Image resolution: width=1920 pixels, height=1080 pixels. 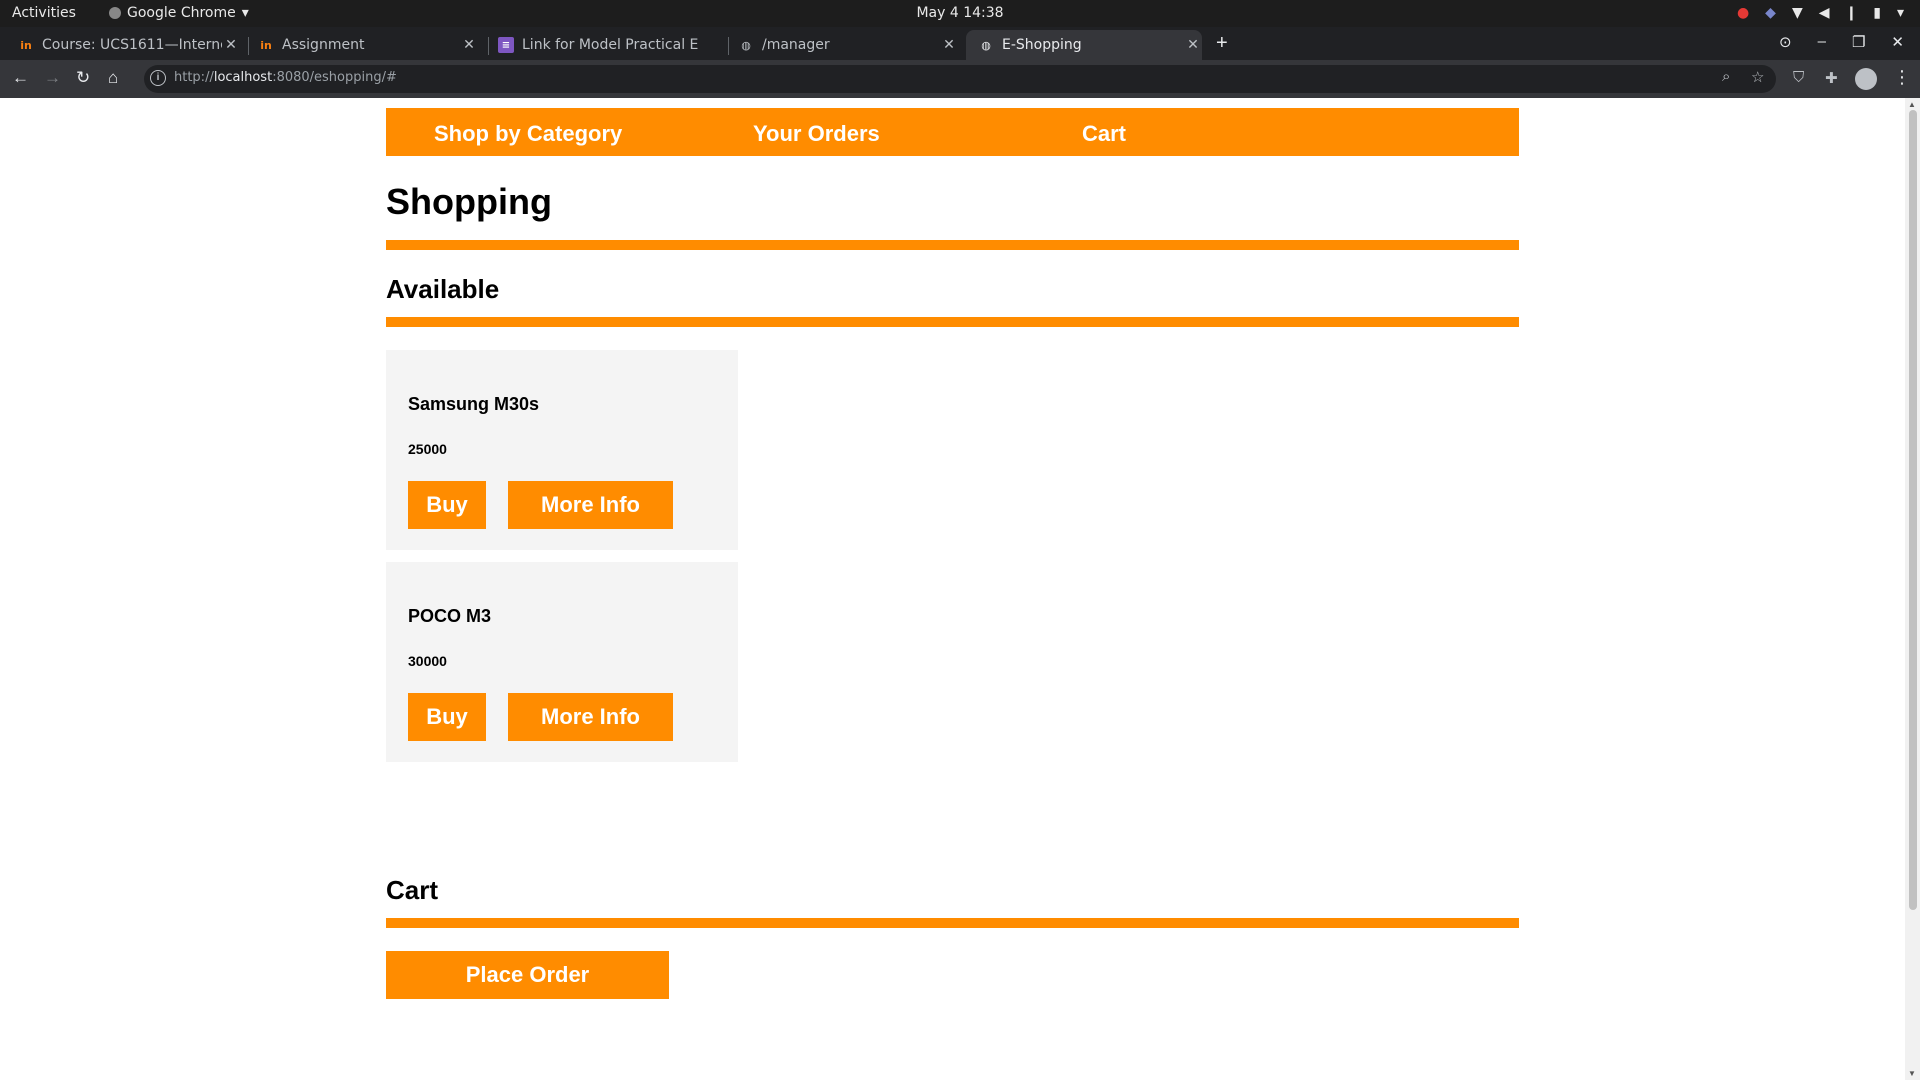 I want to click on tab-title: Course: UCS1611—Interne, so click(x=132, y=45).